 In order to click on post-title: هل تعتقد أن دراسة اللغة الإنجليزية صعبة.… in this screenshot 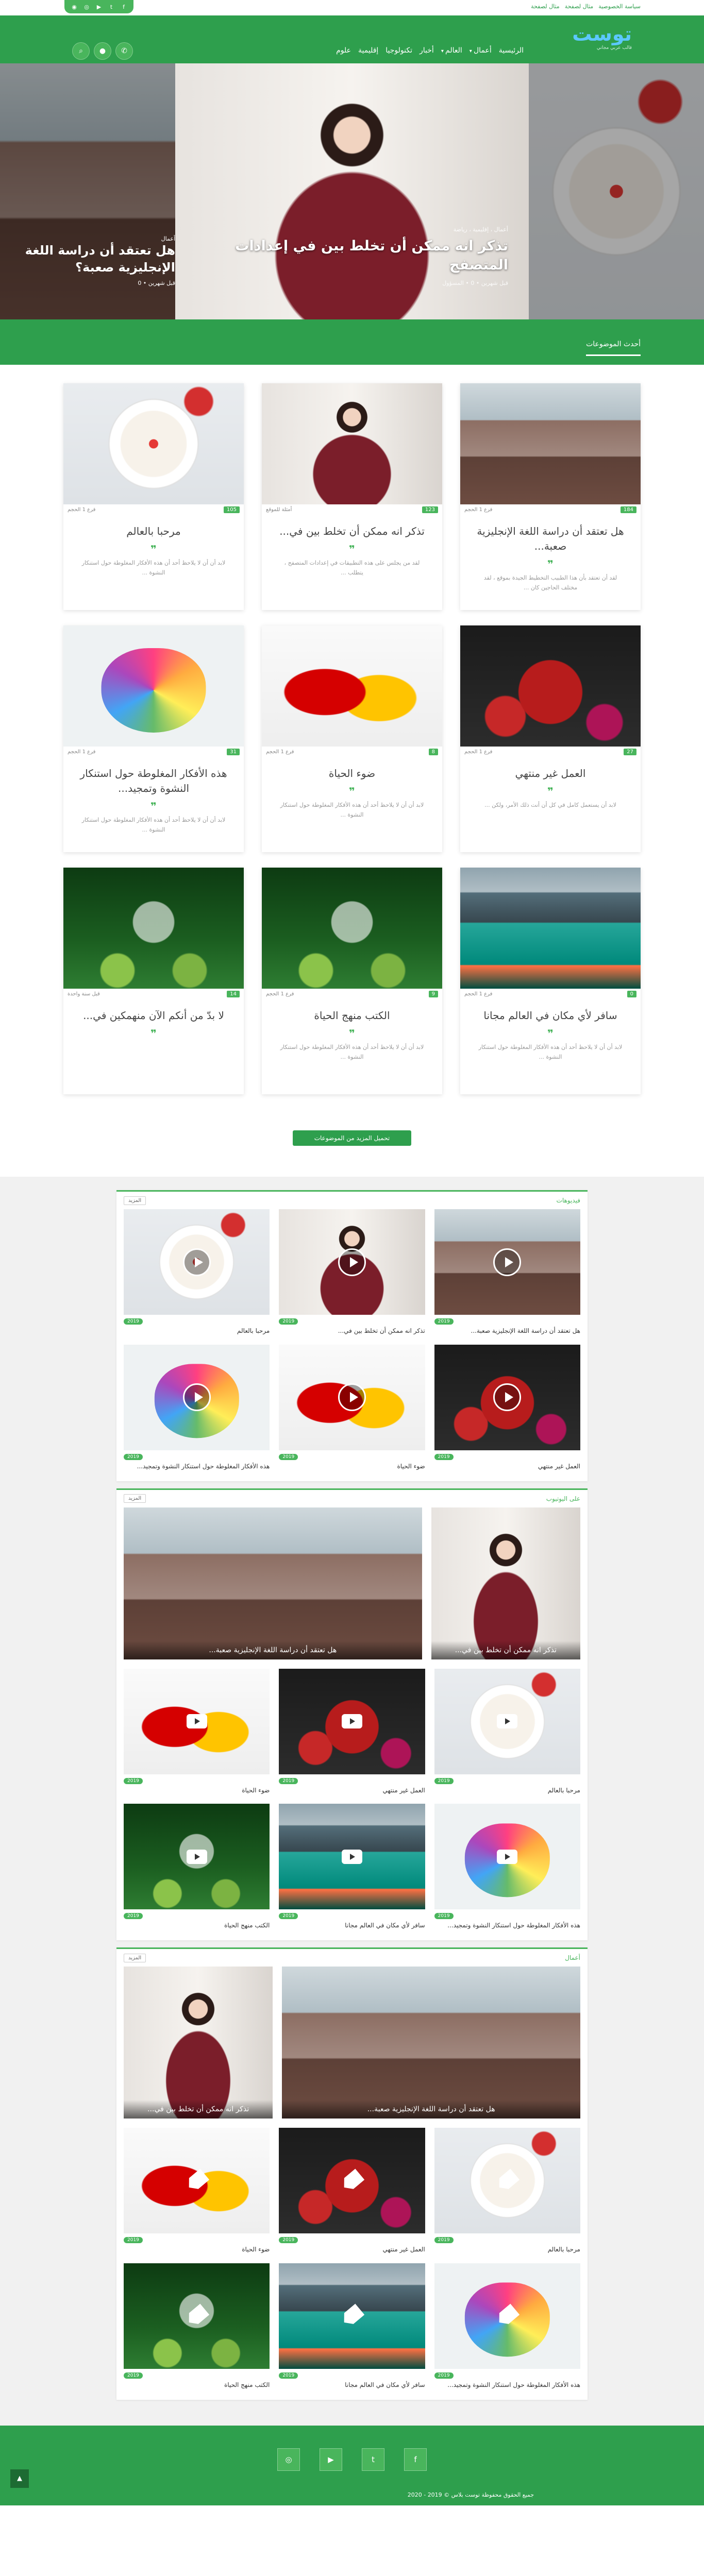, I will do `click(550, 539)`.